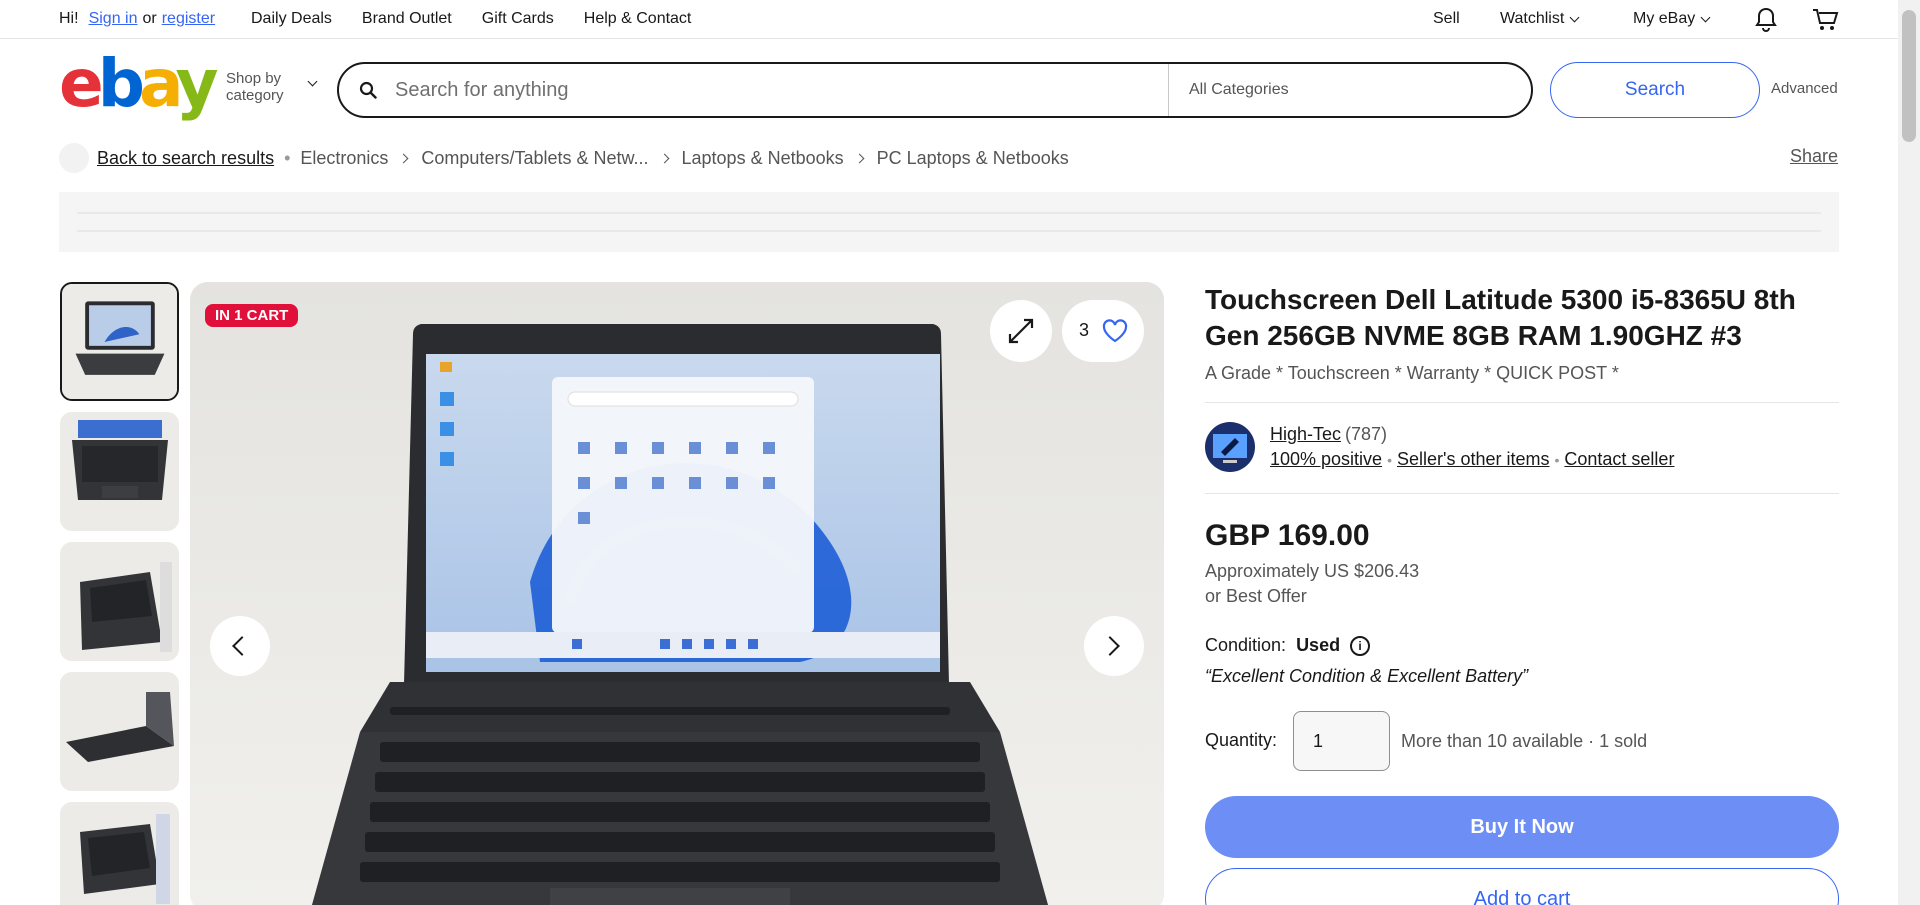  Describe the element at coordinates (1084, 330) in the screenshot. I see `watch-count: 3` at that location.